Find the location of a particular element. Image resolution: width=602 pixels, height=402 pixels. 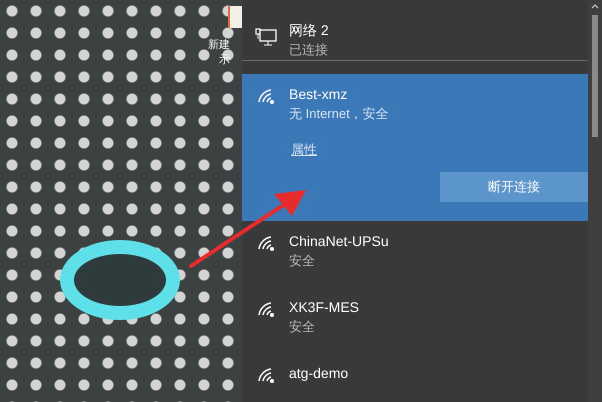

desktop-file-icon is located at coordinates (235, 17).